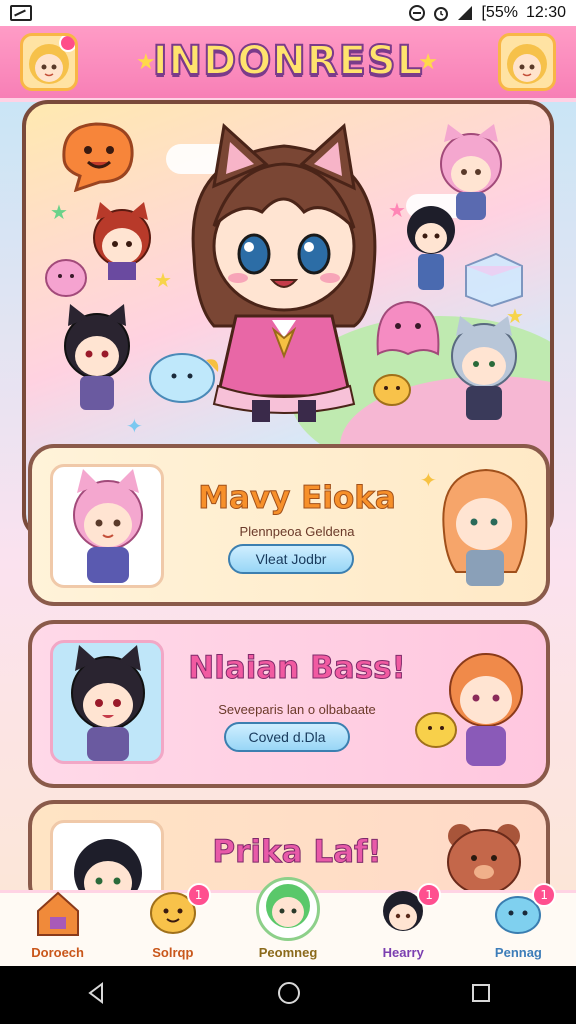 The width and height of the screenshot is (576, 1024). Describe the element at coordinates (297, 498) in the screenshot. I see `card-title: Mavy Eioka` at that location.